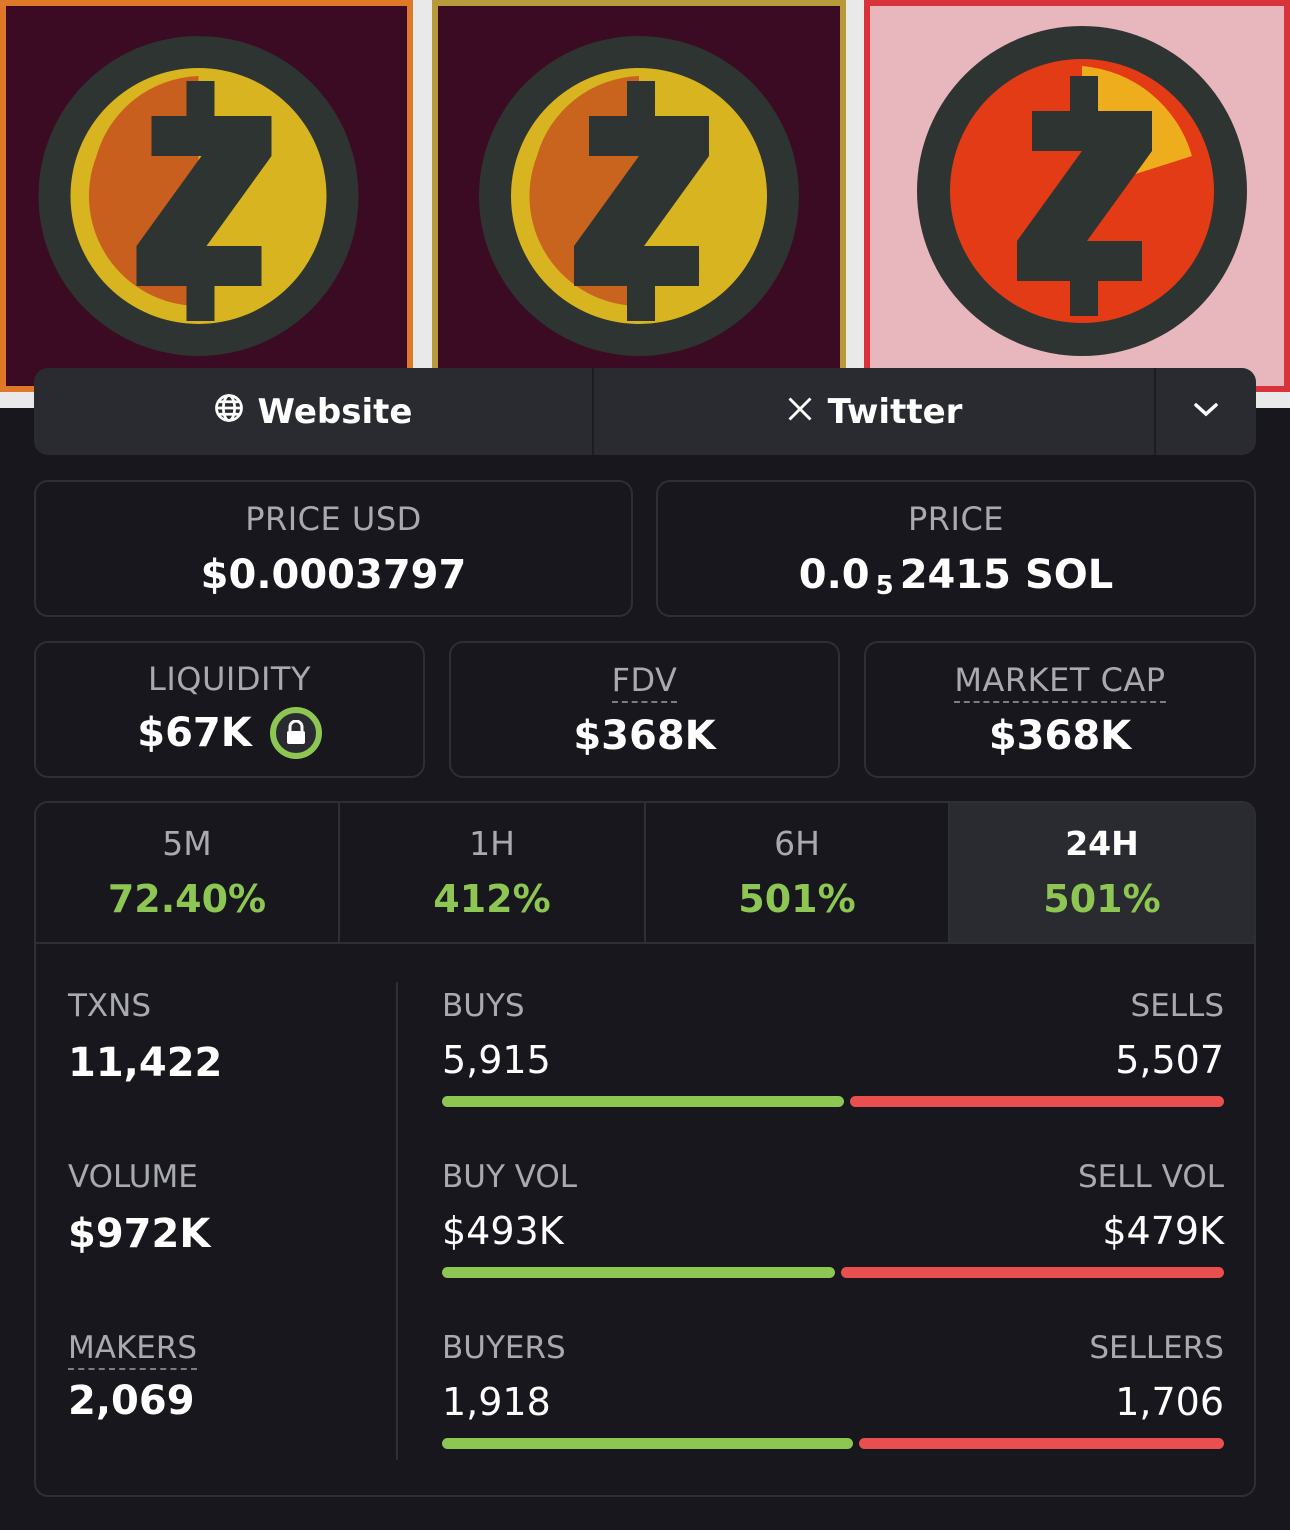  I want to click on market-cap-card: MARKET CAP $368K, so click(1060, 709).